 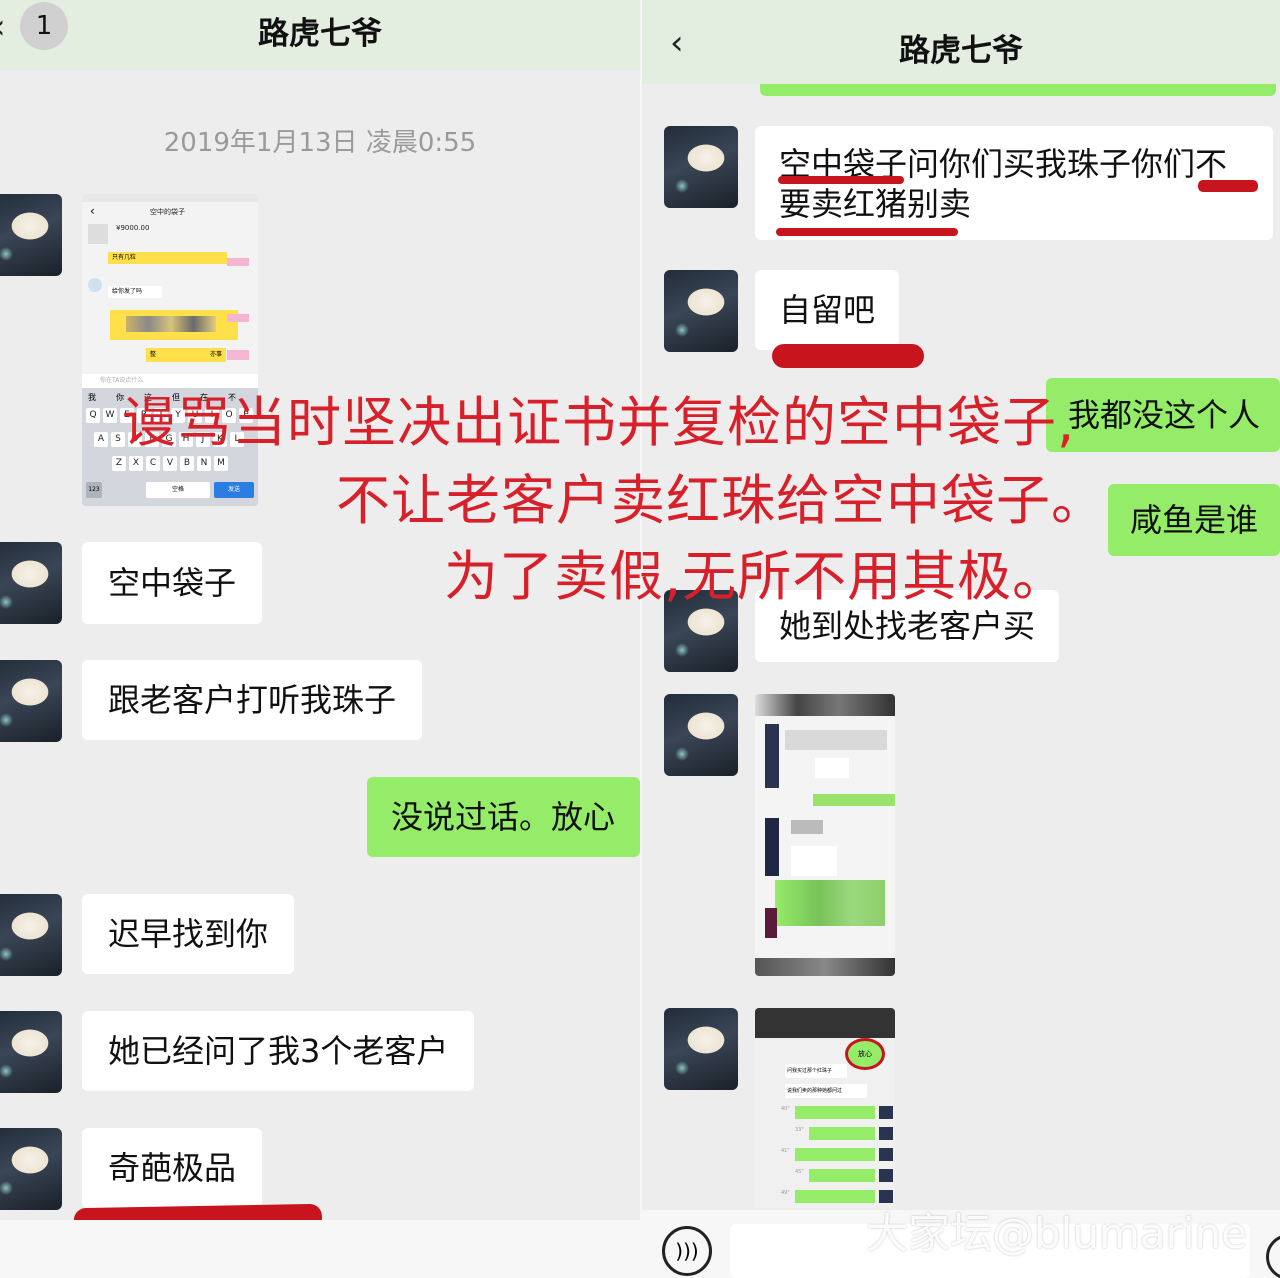 I want to click on mini-bubble-text: 只有几粒, so click(x=124, y=257).